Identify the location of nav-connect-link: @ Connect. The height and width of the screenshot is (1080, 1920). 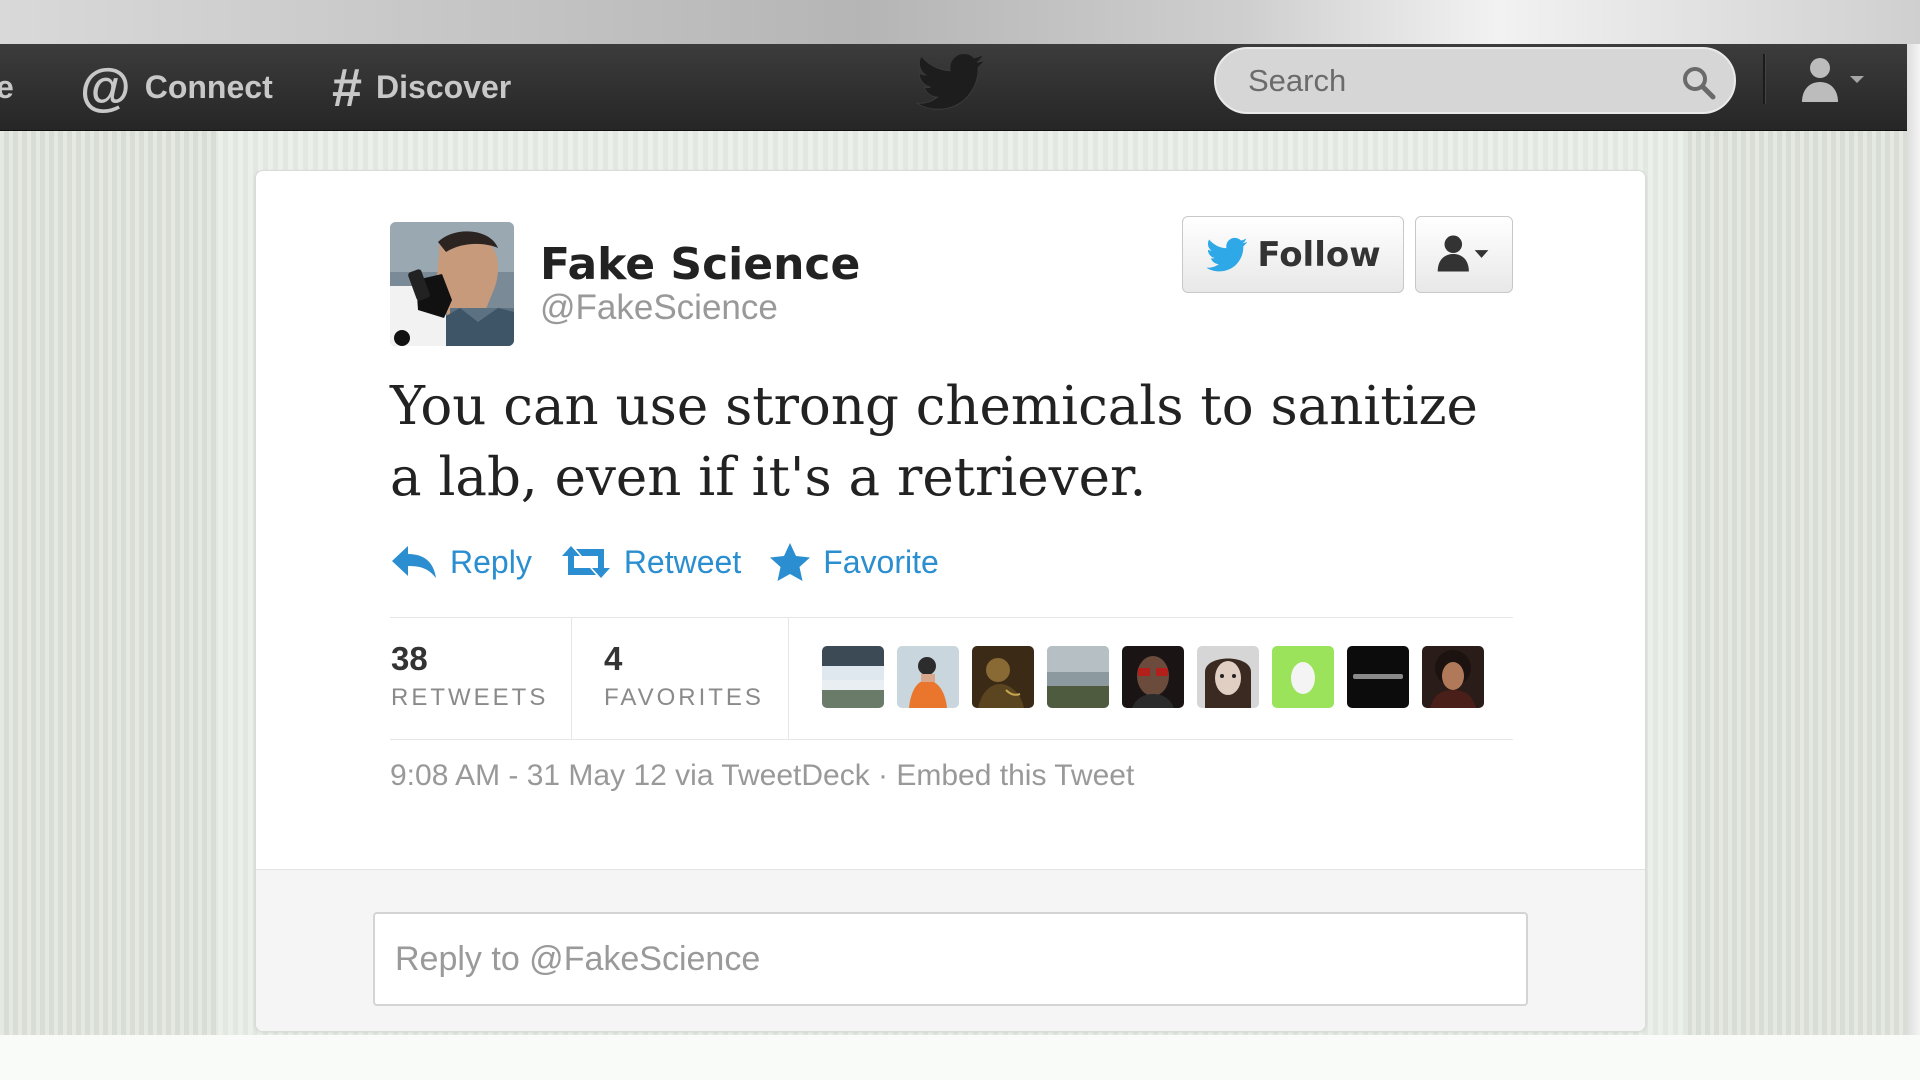
(176, 87).